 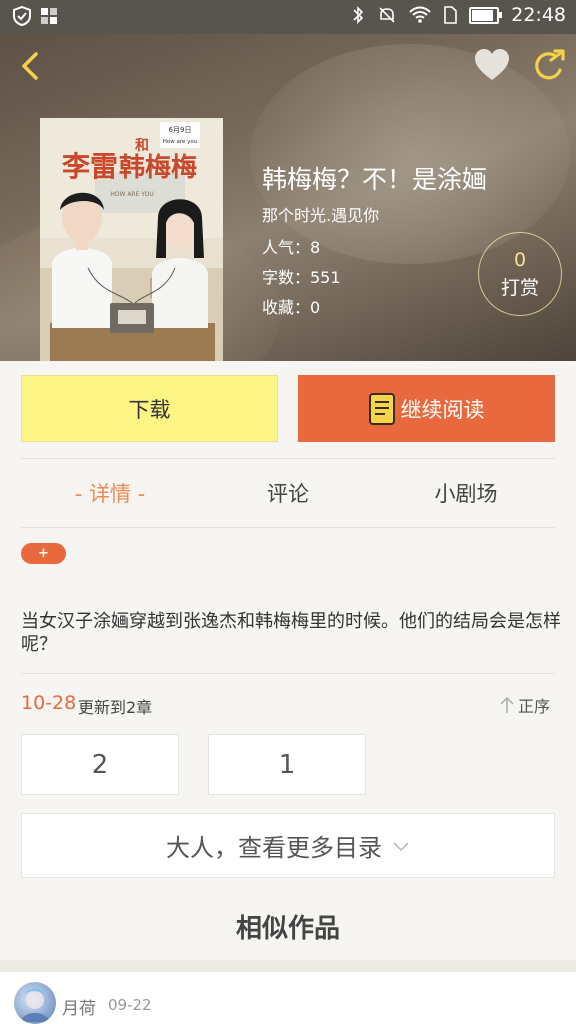 I want to click on cover-illustration: 李雷 和 韩梅梅 HOW ARE YOU 6月9日 How are you, so click(x=131, y=239).